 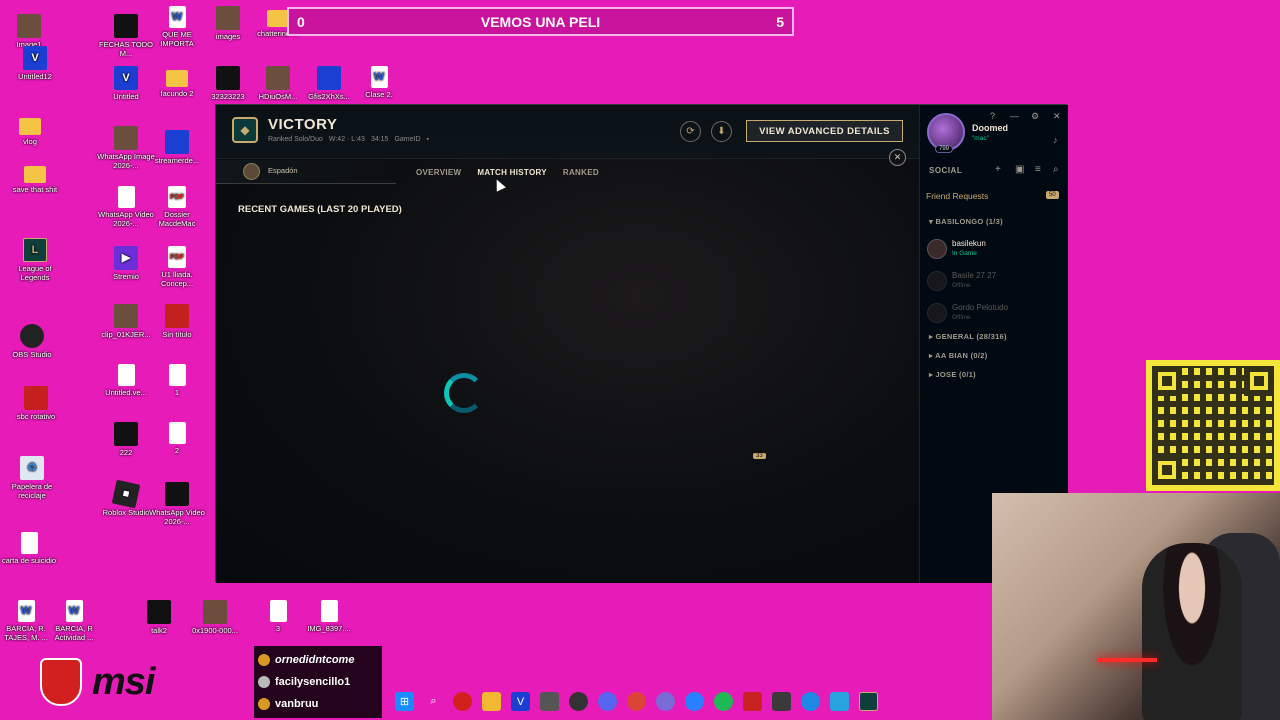 I want to click on settings-icon: ⚙, so click(x=1035, y=116).